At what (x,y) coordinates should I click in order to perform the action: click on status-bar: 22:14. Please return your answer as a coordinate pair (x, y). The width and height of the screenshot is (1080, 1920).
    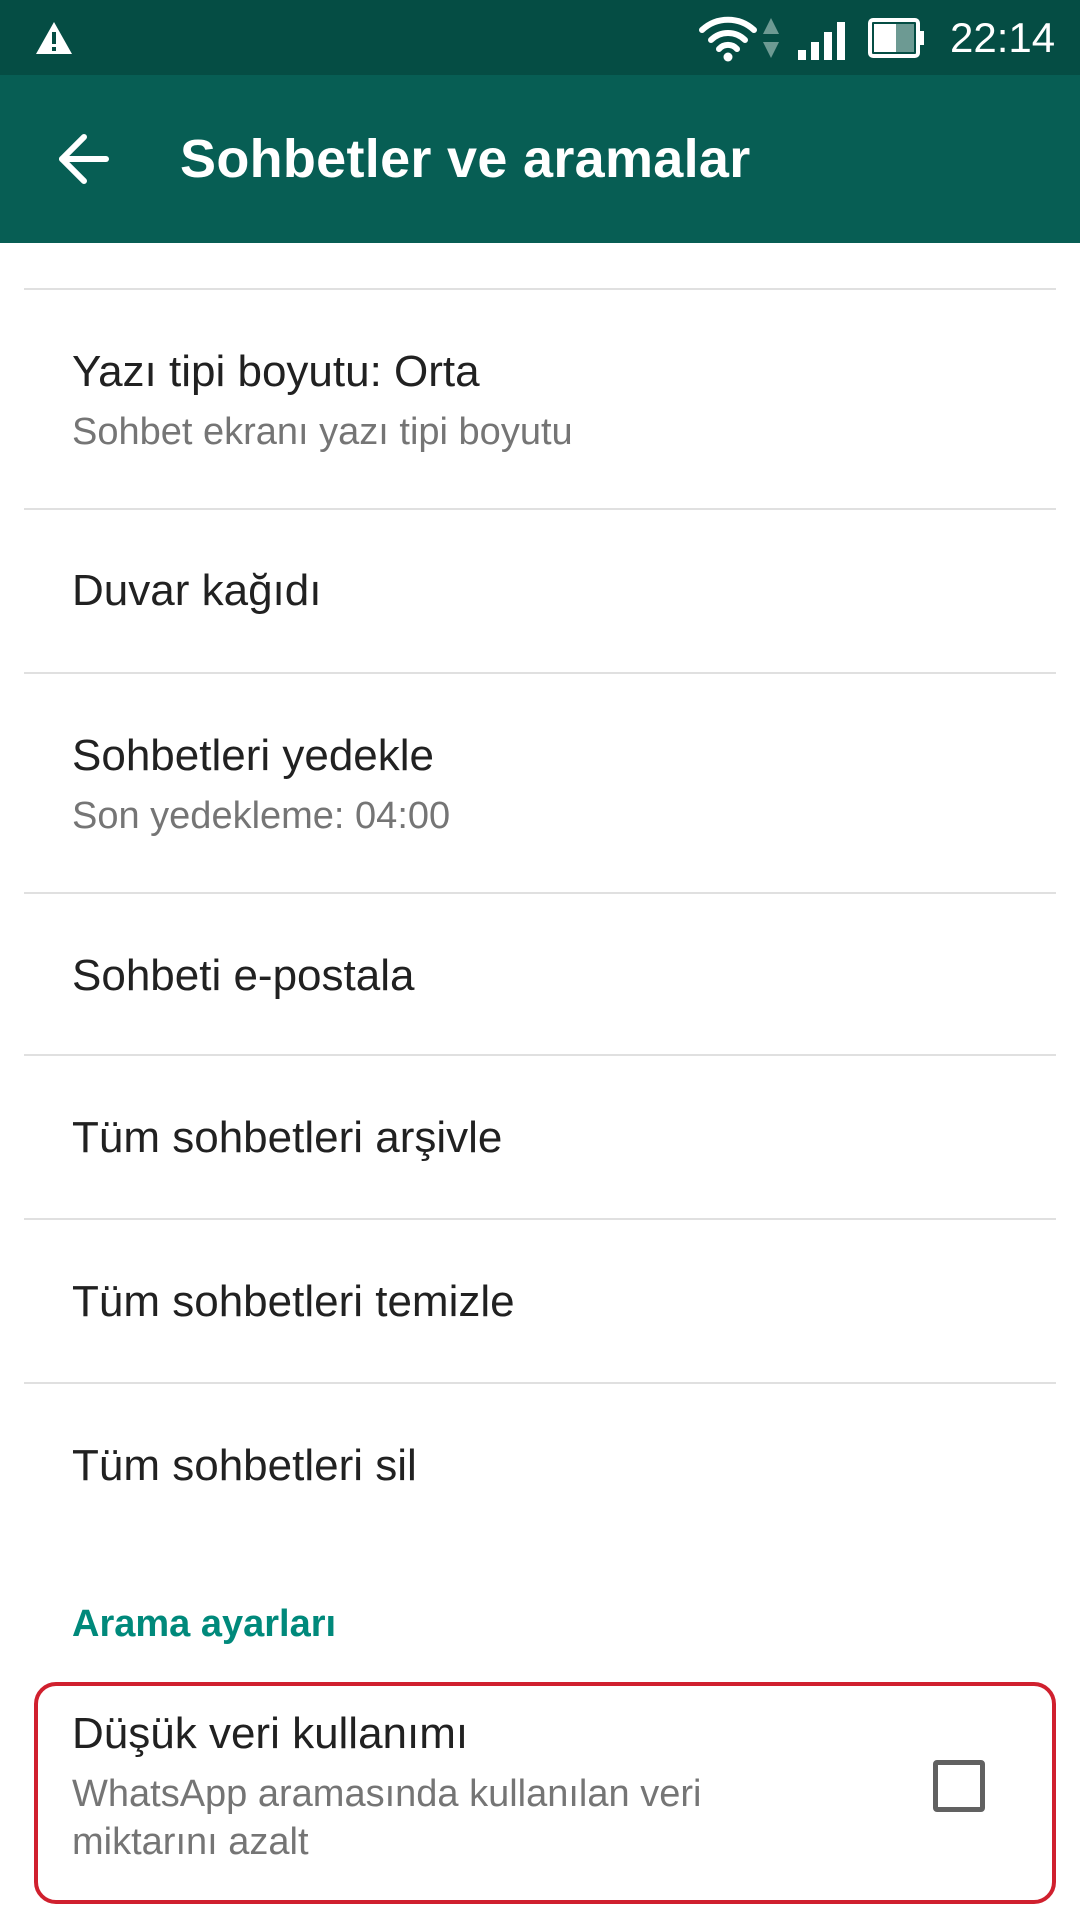
    Looking at the image, I should click on (540, 37).